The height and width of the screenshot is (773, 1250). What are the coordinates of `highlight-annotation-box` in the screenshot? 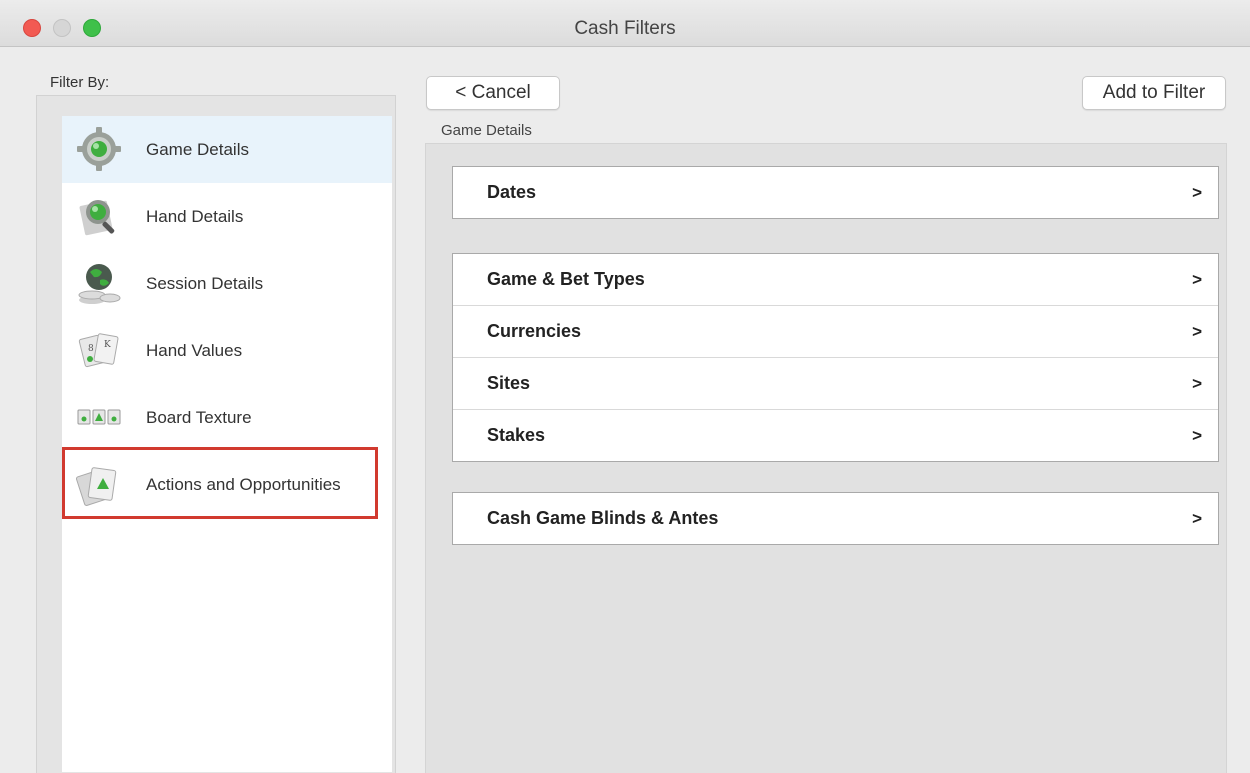 It's located at (220, 483).